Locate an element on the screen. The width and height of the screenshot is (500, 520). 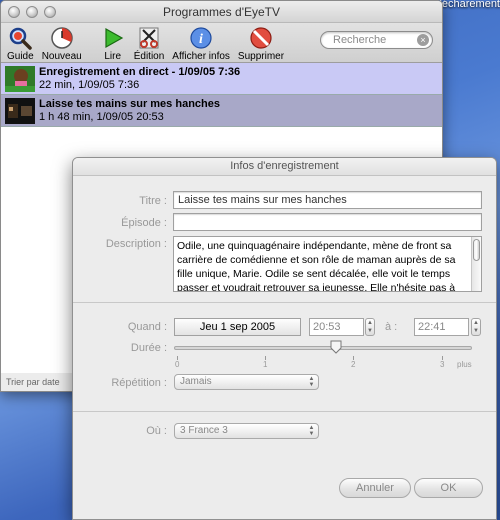
repeat-value: Jamais is located at coordinates (196, 381).